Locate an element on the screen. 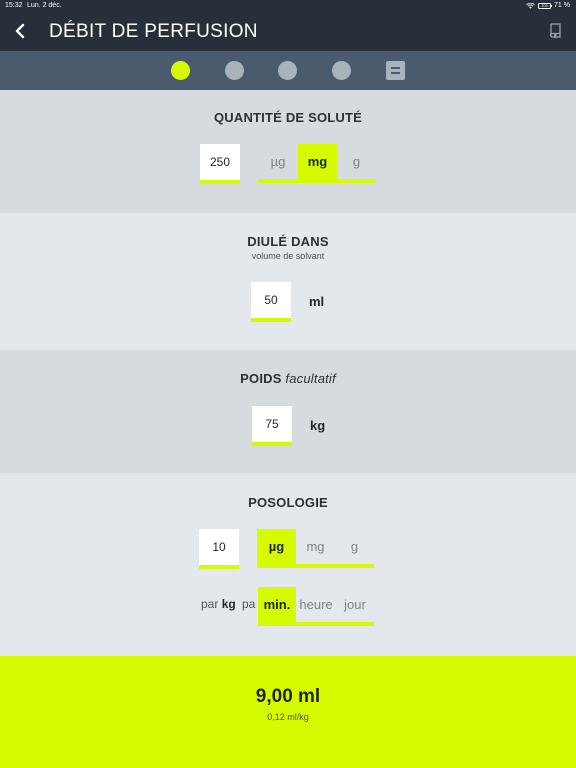 The image size is (576, 768). weight-heading-label: POIDS is located at coordinates (261, 378).